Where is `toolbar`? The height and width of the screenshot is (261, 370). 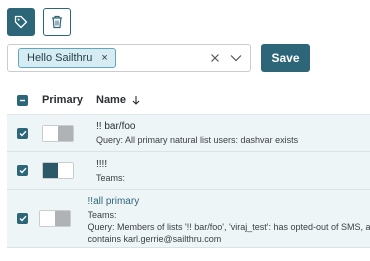 toolbar is located at coordinates (39, 22).